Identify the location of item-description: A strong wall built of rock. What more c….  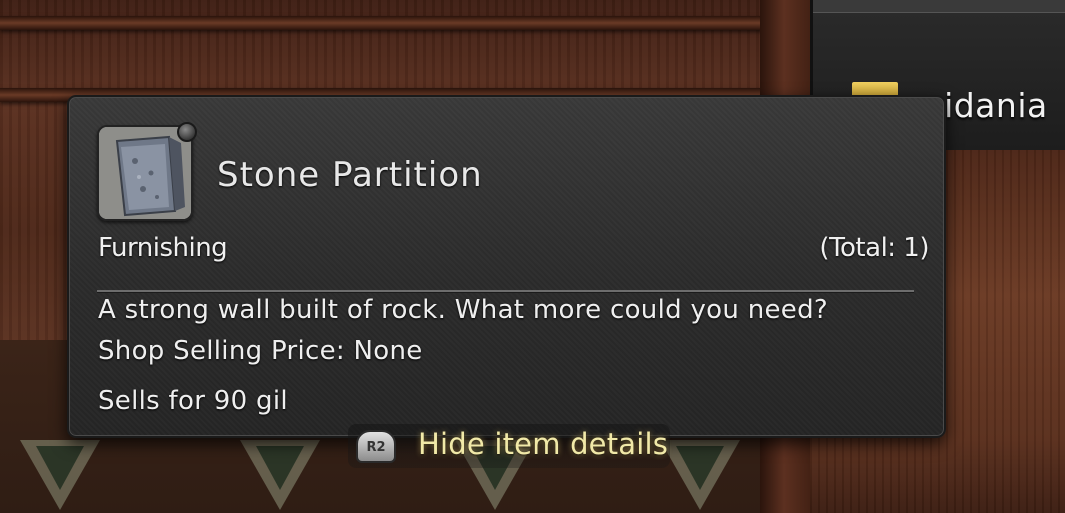
(463, 310).